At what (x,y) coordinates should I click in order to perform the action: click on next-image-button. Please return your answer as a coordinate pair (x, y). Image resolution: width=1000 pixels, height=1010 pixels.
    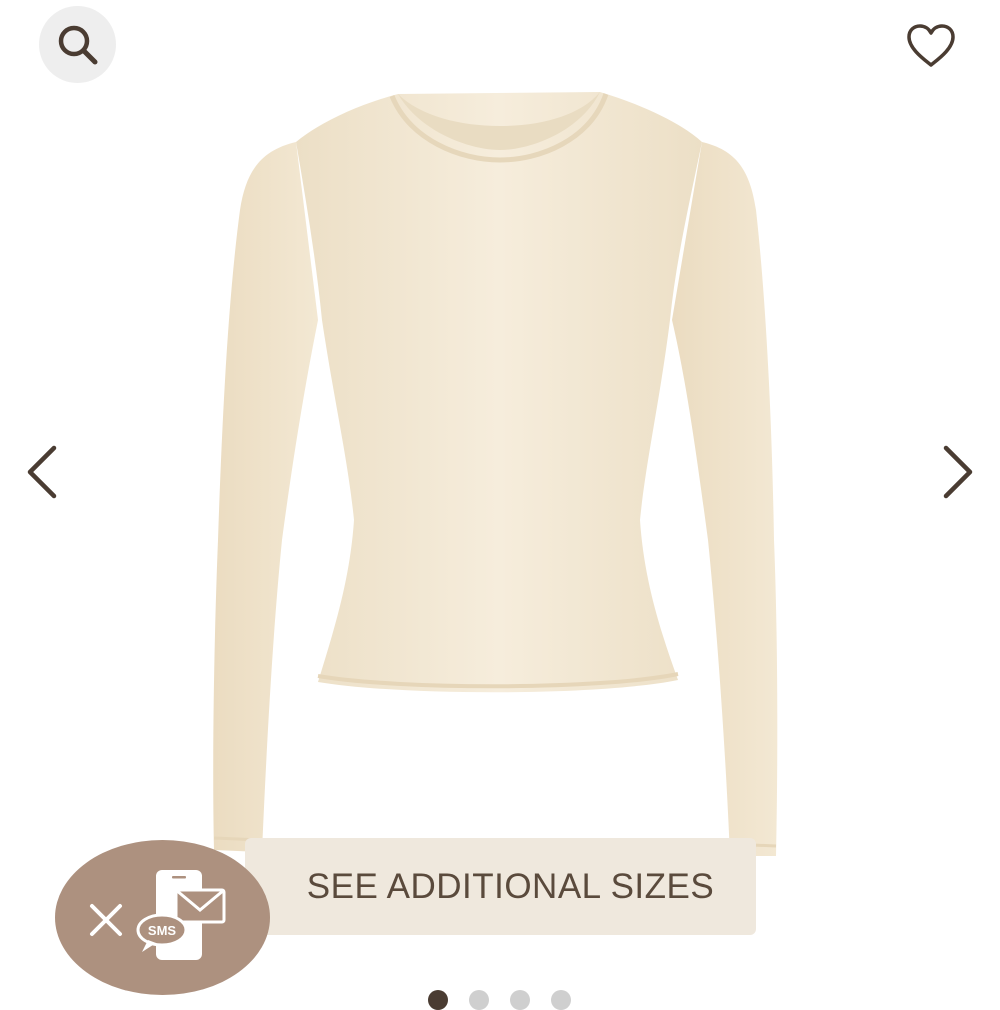
    Looking at the image, I should click on (958, 472).